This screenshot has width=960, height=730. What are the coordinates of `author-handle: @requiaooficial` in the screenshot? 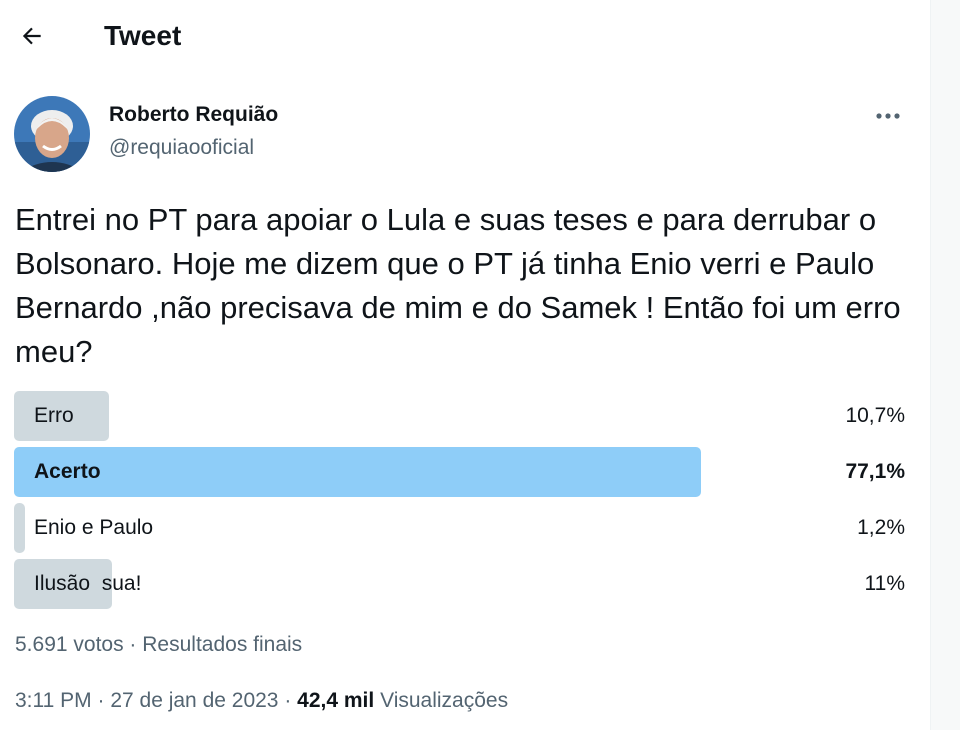 It's located at (181, 148).